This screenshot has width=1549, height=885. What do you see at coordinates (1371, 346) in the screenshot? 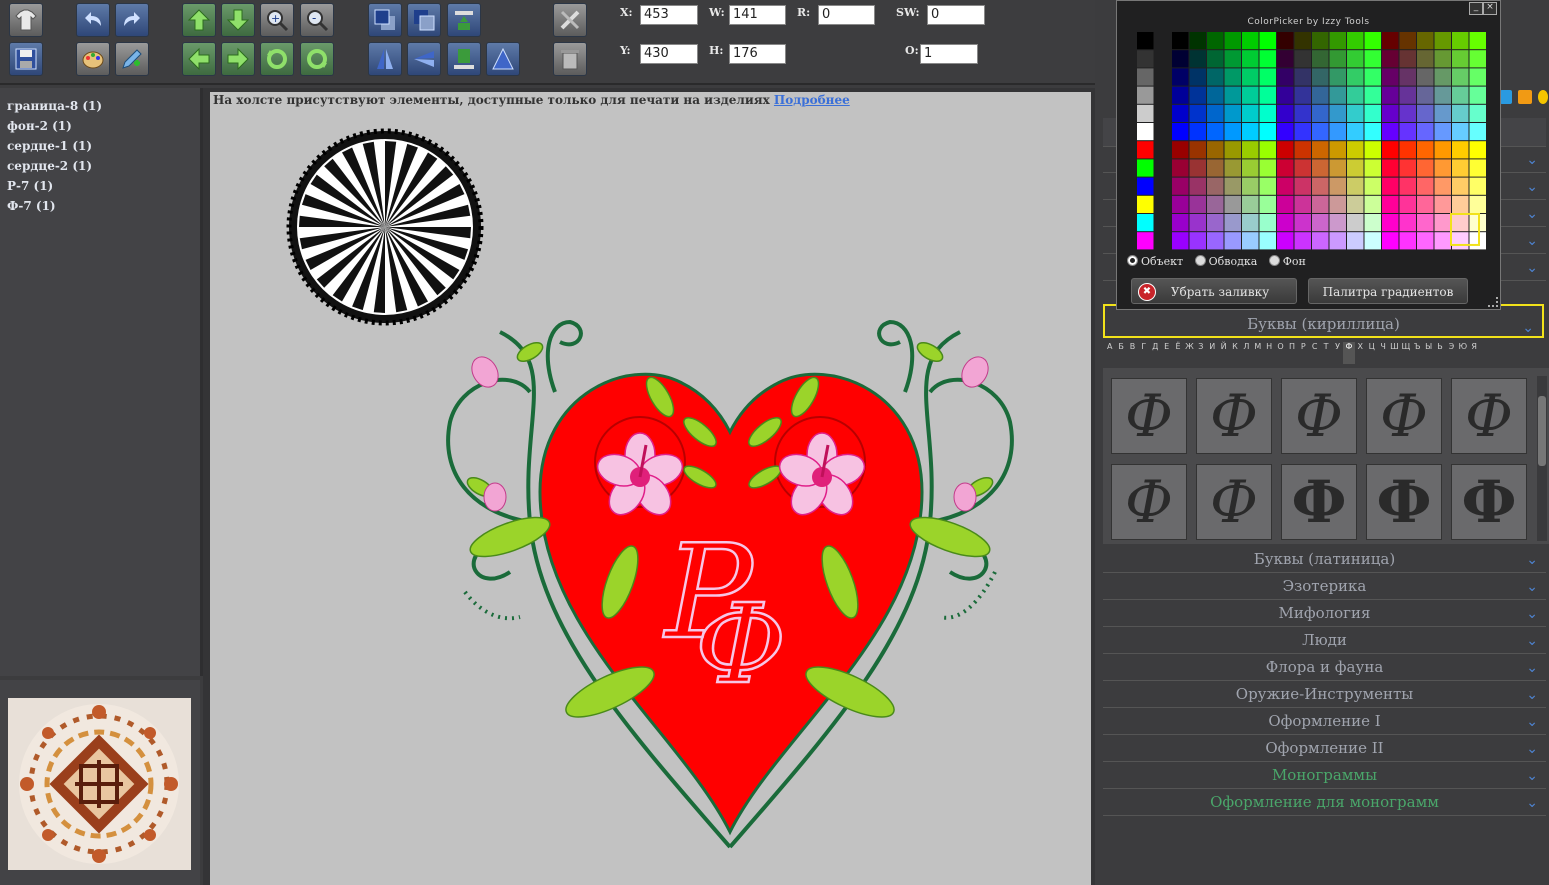
I see `alphabet-letter: Ц` at bounding box center [1371, 346].